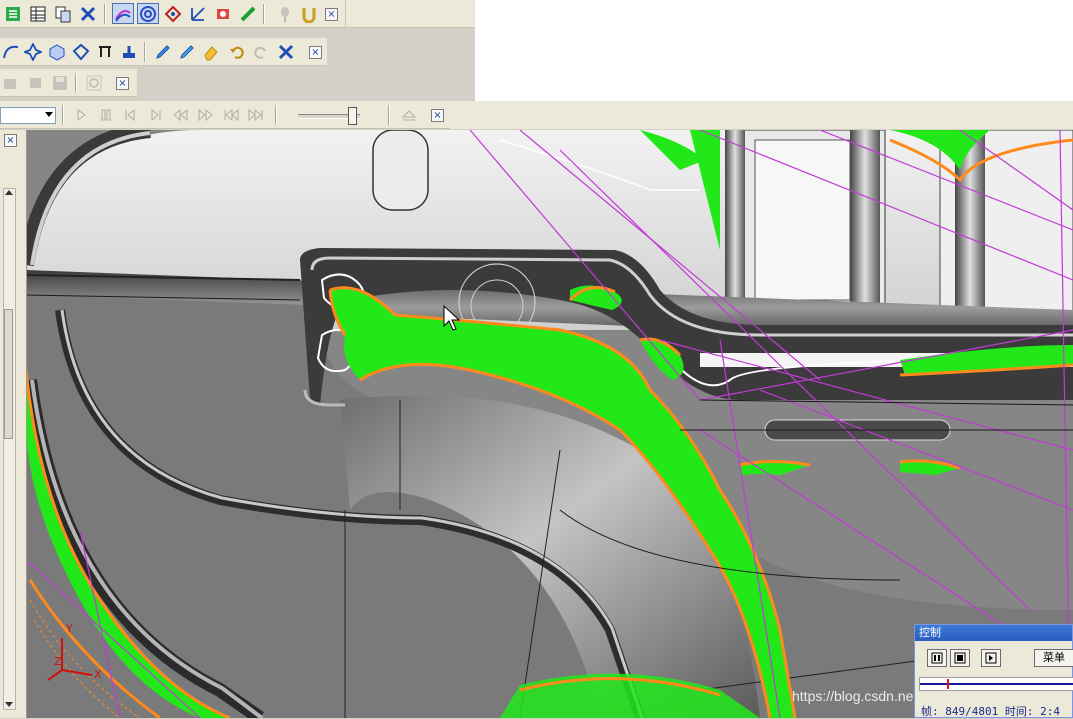 The image size is (1073, 719). I want to click on green-stroke-icon, so click(248, 13).